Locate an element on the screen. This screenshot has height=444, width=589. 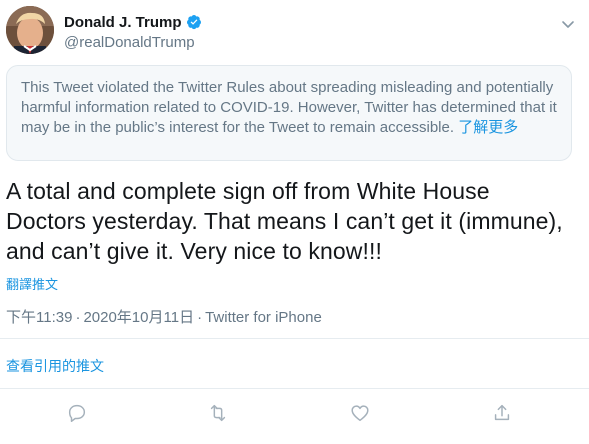
tweet-header: Donald J. Trump @realDonaldTrump is located at coordinates (294, 32).